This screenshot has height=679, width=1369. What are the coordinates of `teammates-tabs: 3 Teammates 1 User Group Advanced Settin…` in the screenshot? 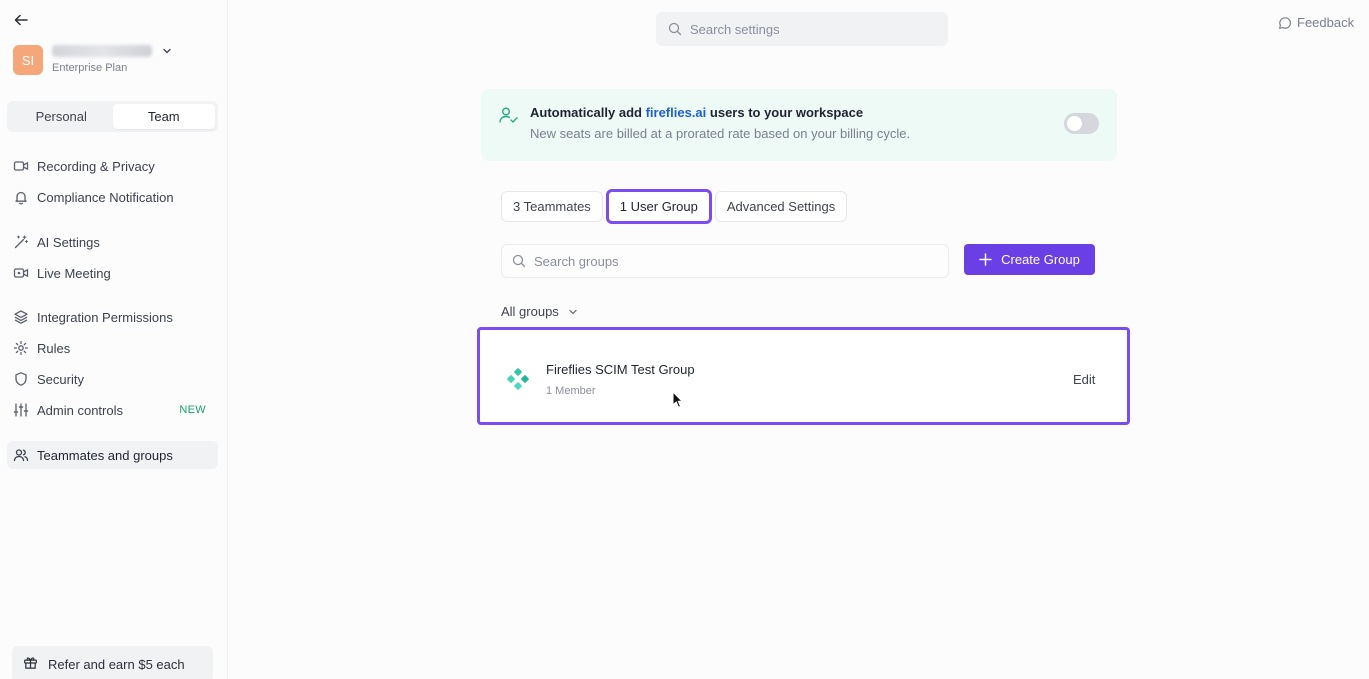 It's located at (674, 206).